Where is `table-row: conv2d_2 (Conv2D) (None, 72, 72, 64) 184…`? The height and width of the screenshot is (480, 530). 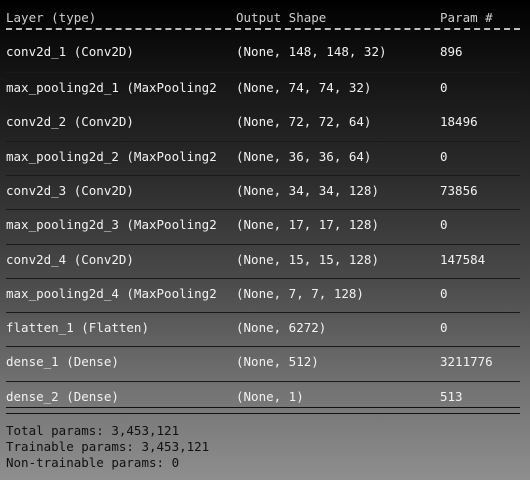 table-row: conv2d_2 (Conv2D) (None, 72, 72, 64) 184… is located at coordinates (263, 122).